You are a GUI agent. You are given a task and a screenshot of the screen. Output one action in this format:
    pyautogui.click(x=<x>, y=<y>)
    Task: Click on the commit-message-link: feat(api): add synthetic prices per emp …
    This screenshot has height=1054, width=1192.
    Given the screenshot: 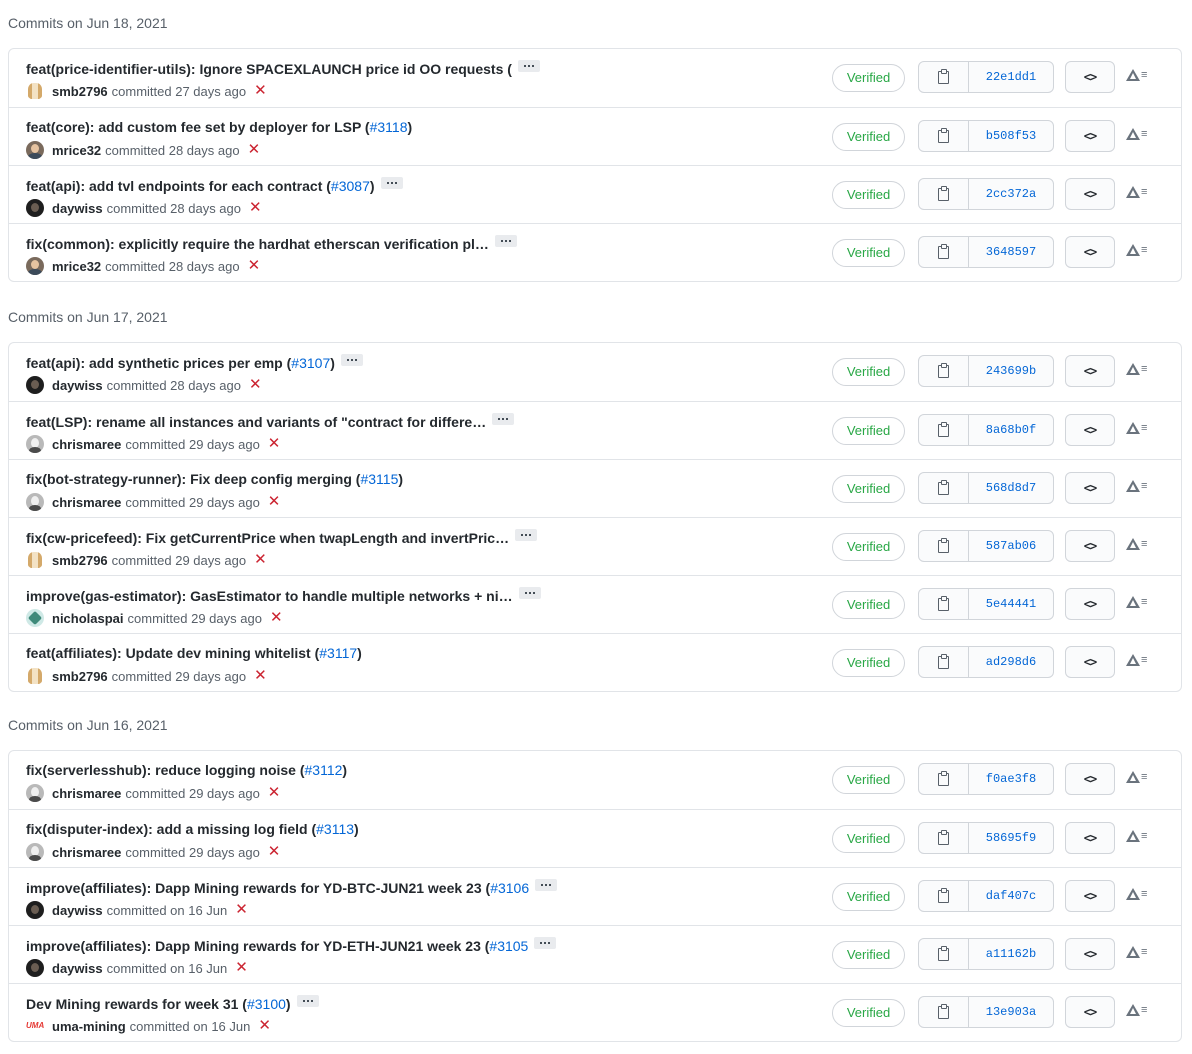 What is the action you would take?
    pyautogui.click(x=158, y=363)
    